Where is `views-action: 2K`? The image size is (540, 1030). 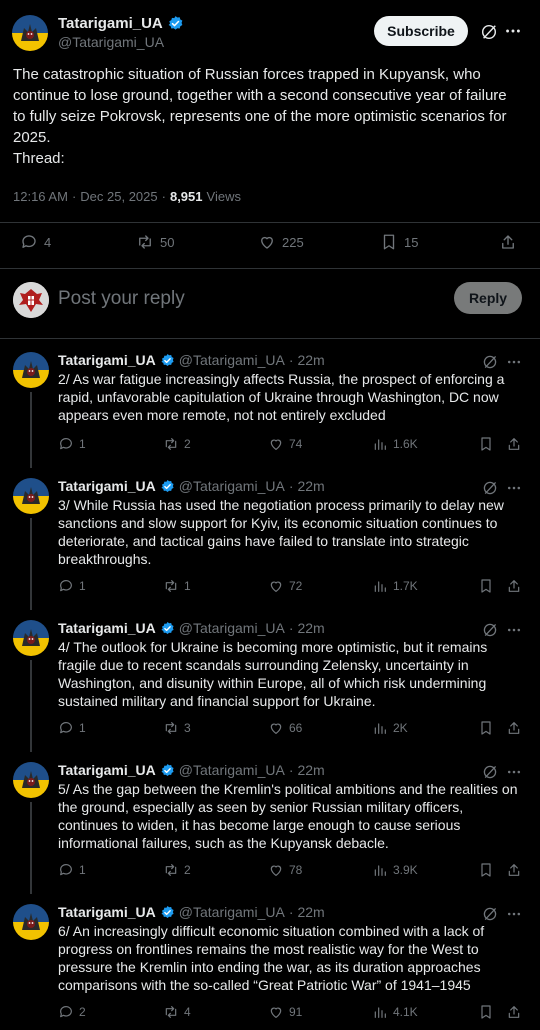
views-action: 2K is located at coordinates (390, 728).